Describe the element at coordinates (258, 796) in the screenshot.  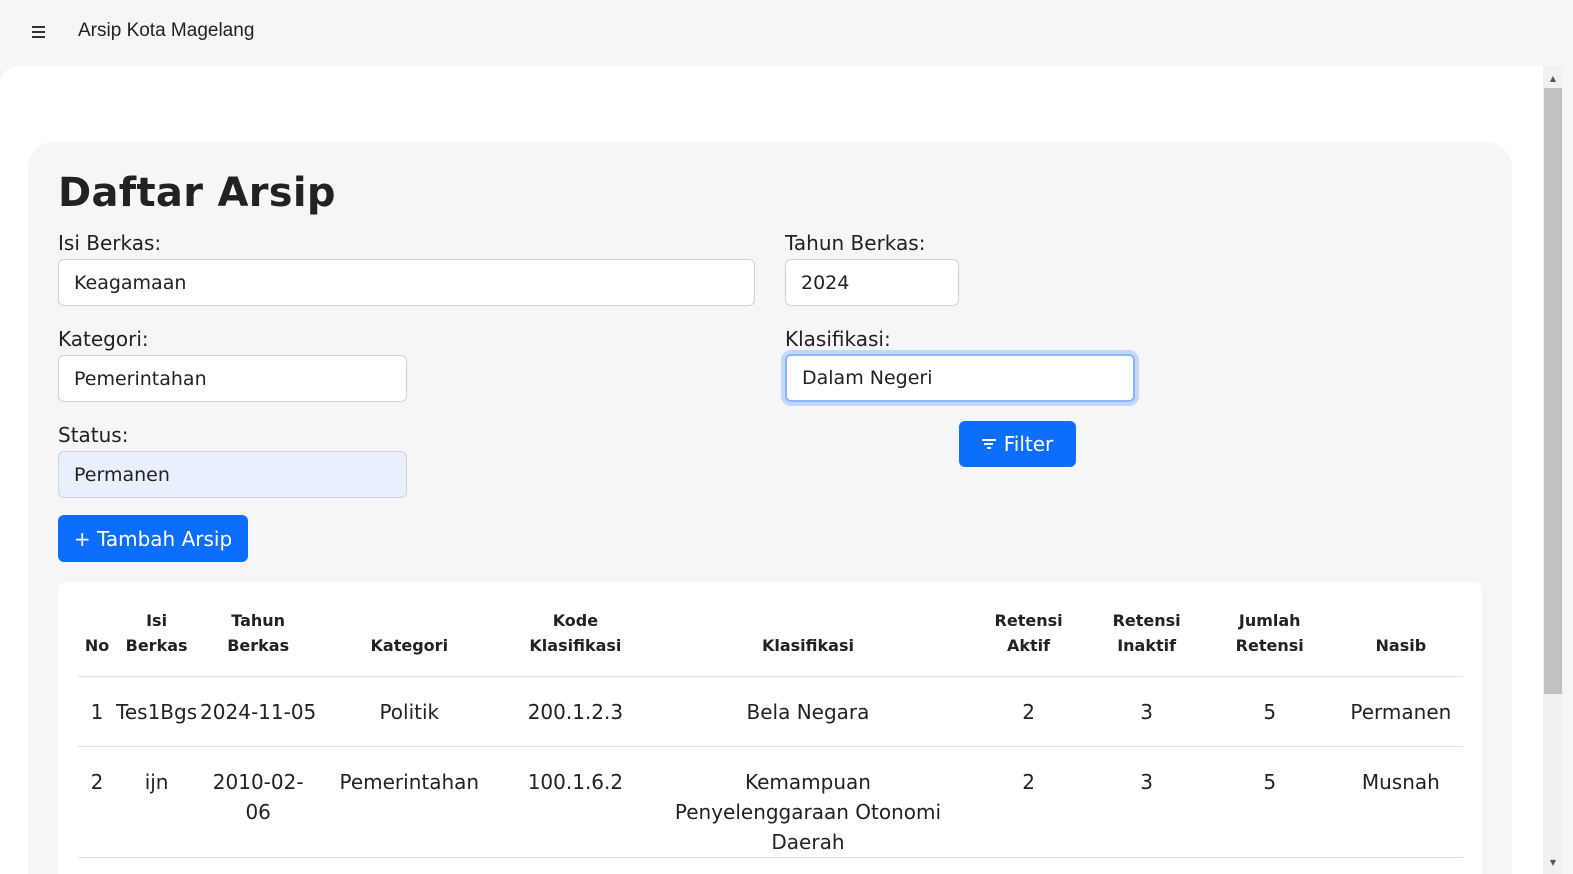
I see `cell-tahun-berkas: 2010-02-06` at that location.